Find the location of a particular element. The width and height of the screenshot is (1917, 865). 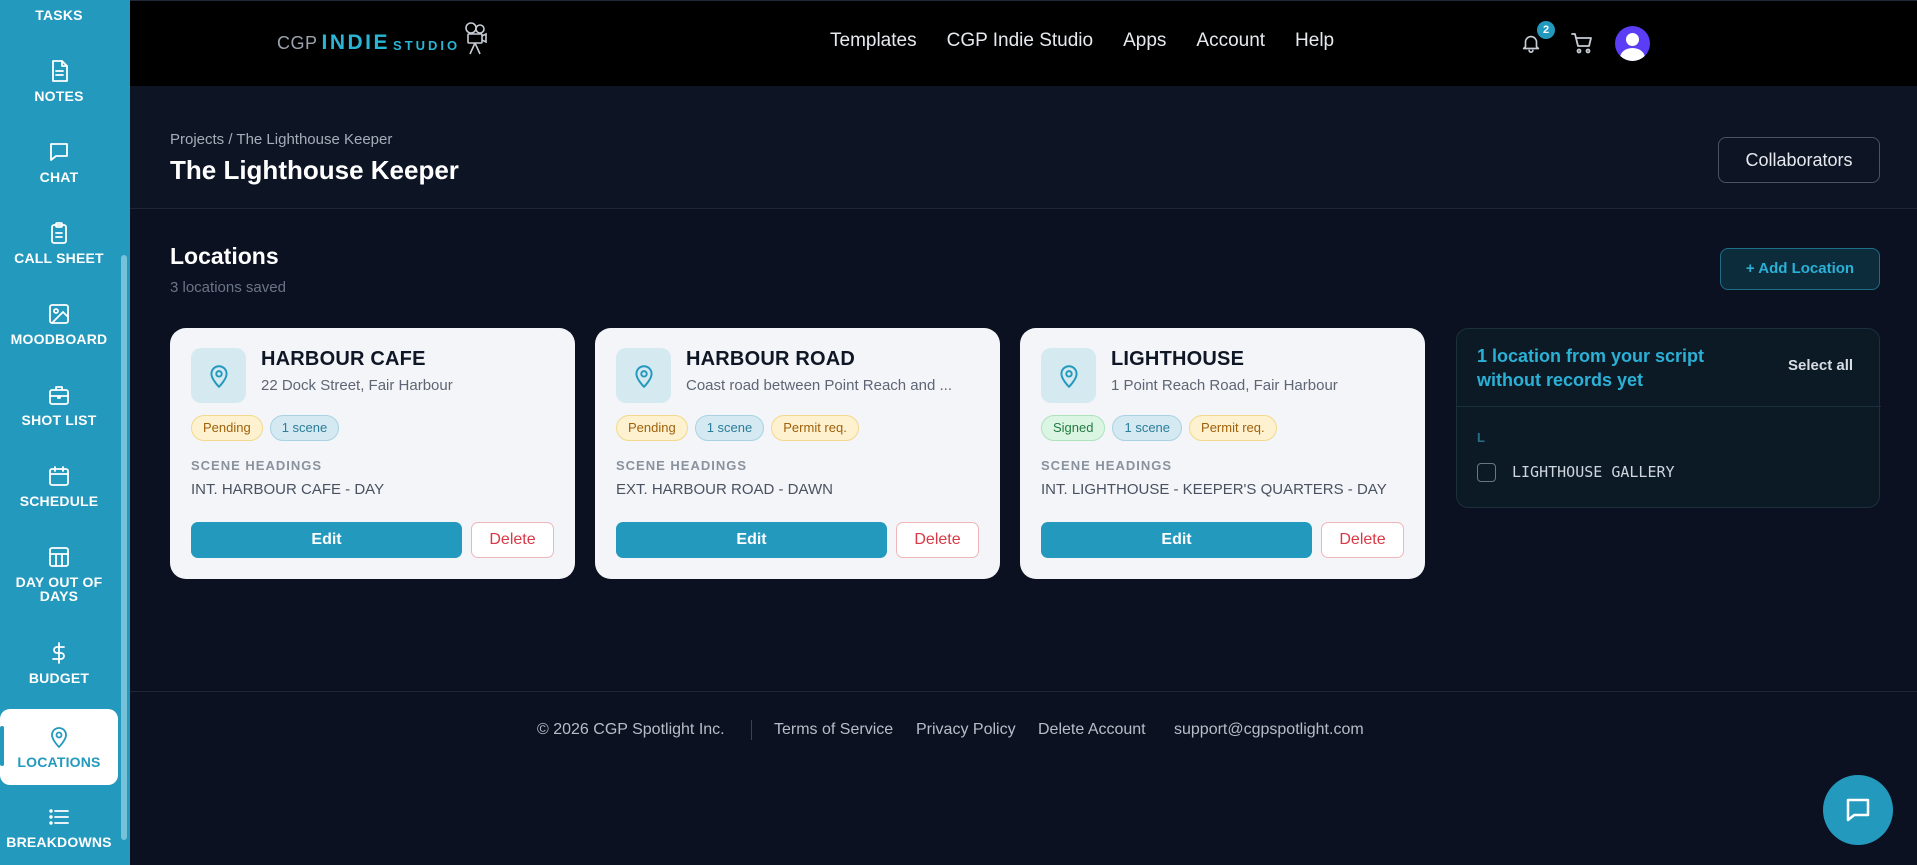

footer-copyright: © 2026 CGP Spotlight Inc. is located at coordinates (631, 729).